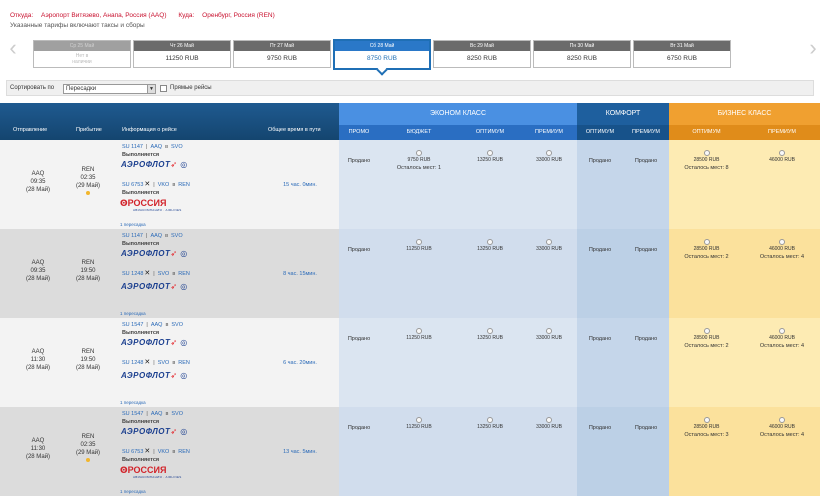 This screenshot has width=820, height=500. I want to click on date-tab-selected: Сб 28 Май 8750 RUB, so click(382, 57).